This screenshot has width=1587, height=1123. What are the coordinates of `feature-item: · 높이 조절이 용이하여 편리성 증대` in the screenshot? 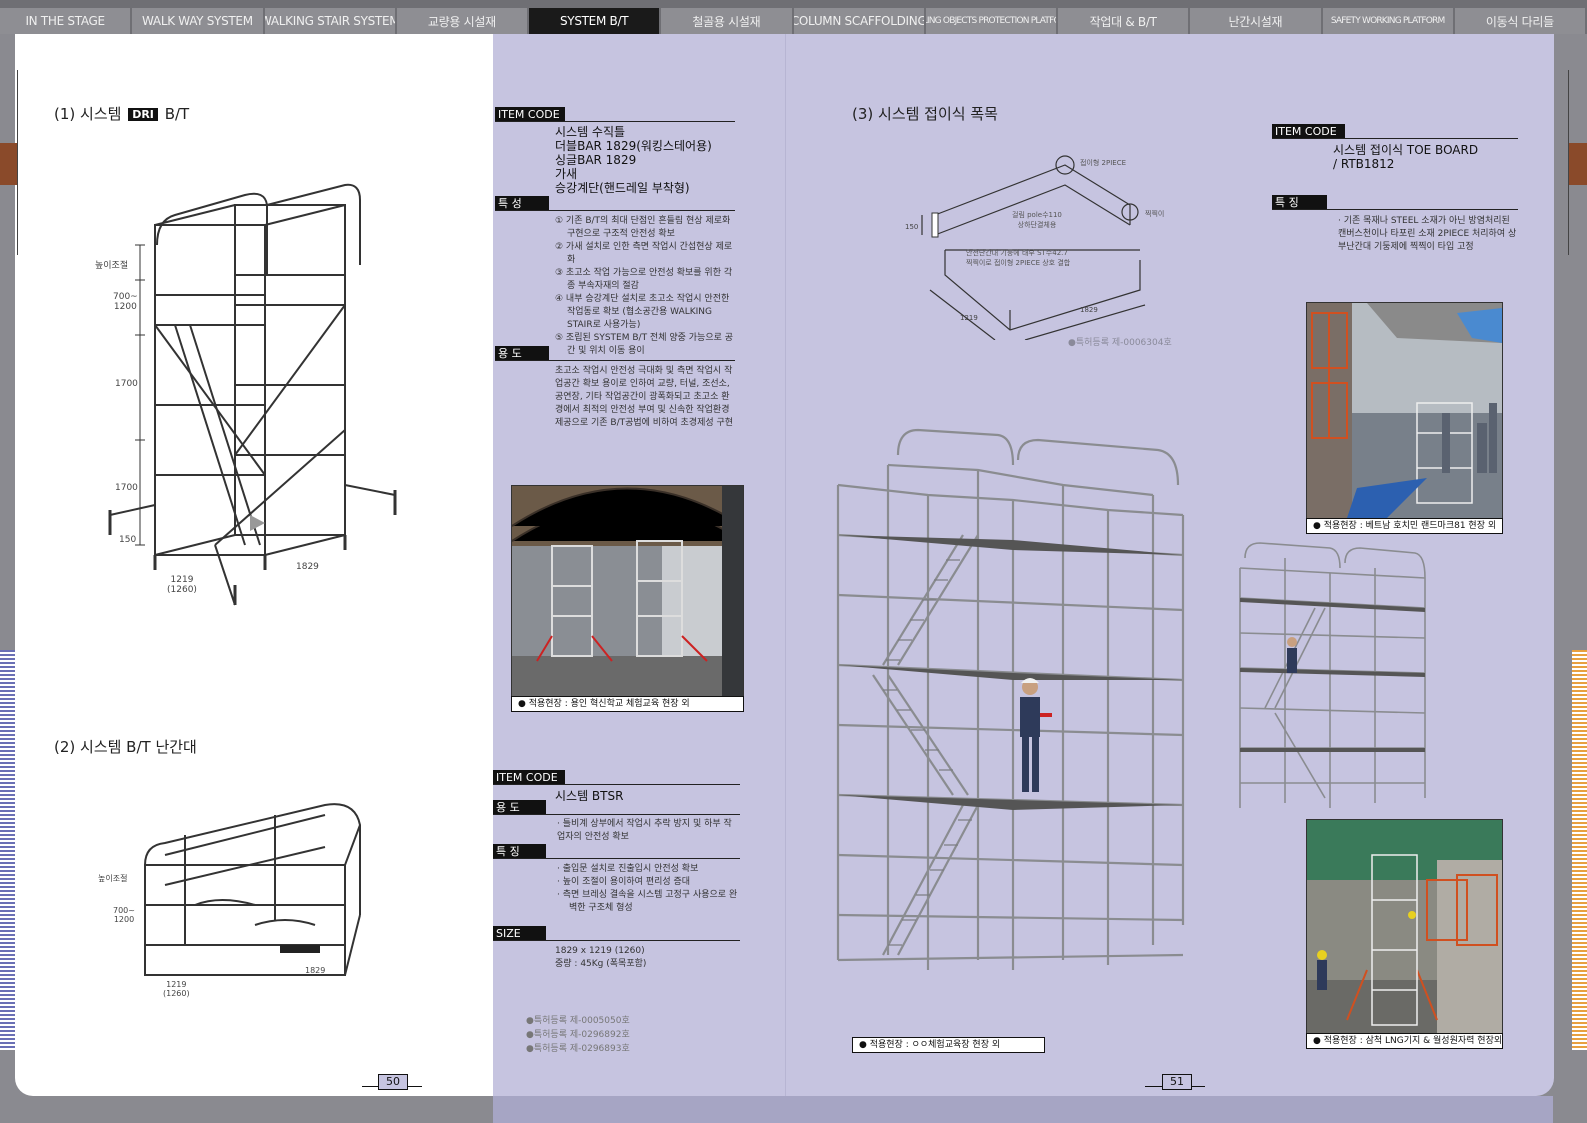 It's located at (624, 882).